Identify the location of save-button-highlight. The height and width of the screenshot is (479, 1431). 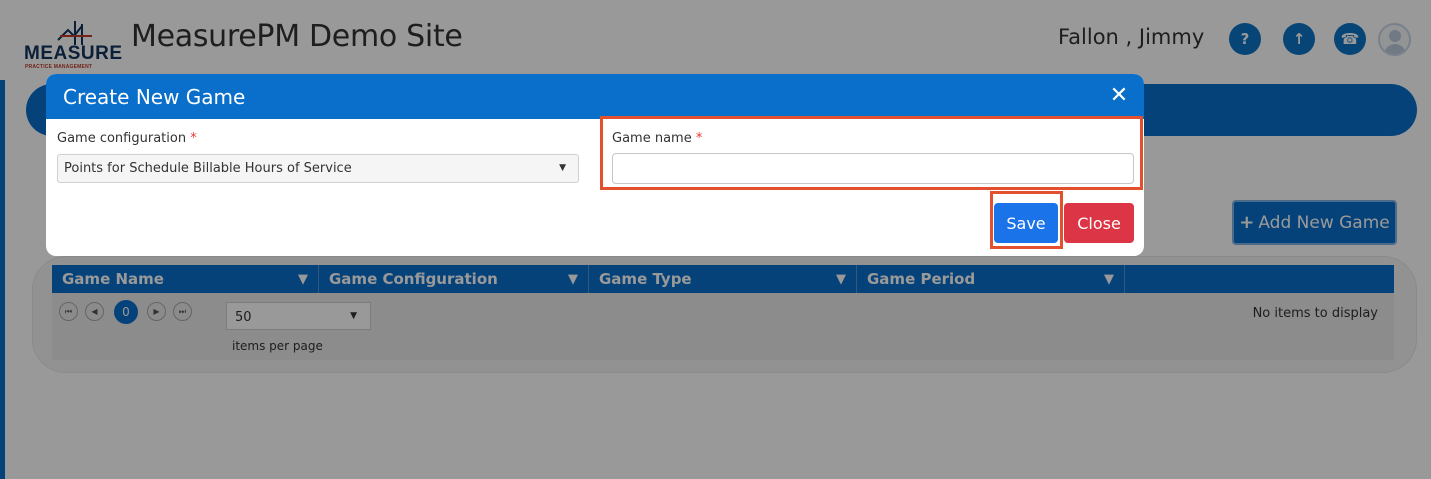
(1026, 220).